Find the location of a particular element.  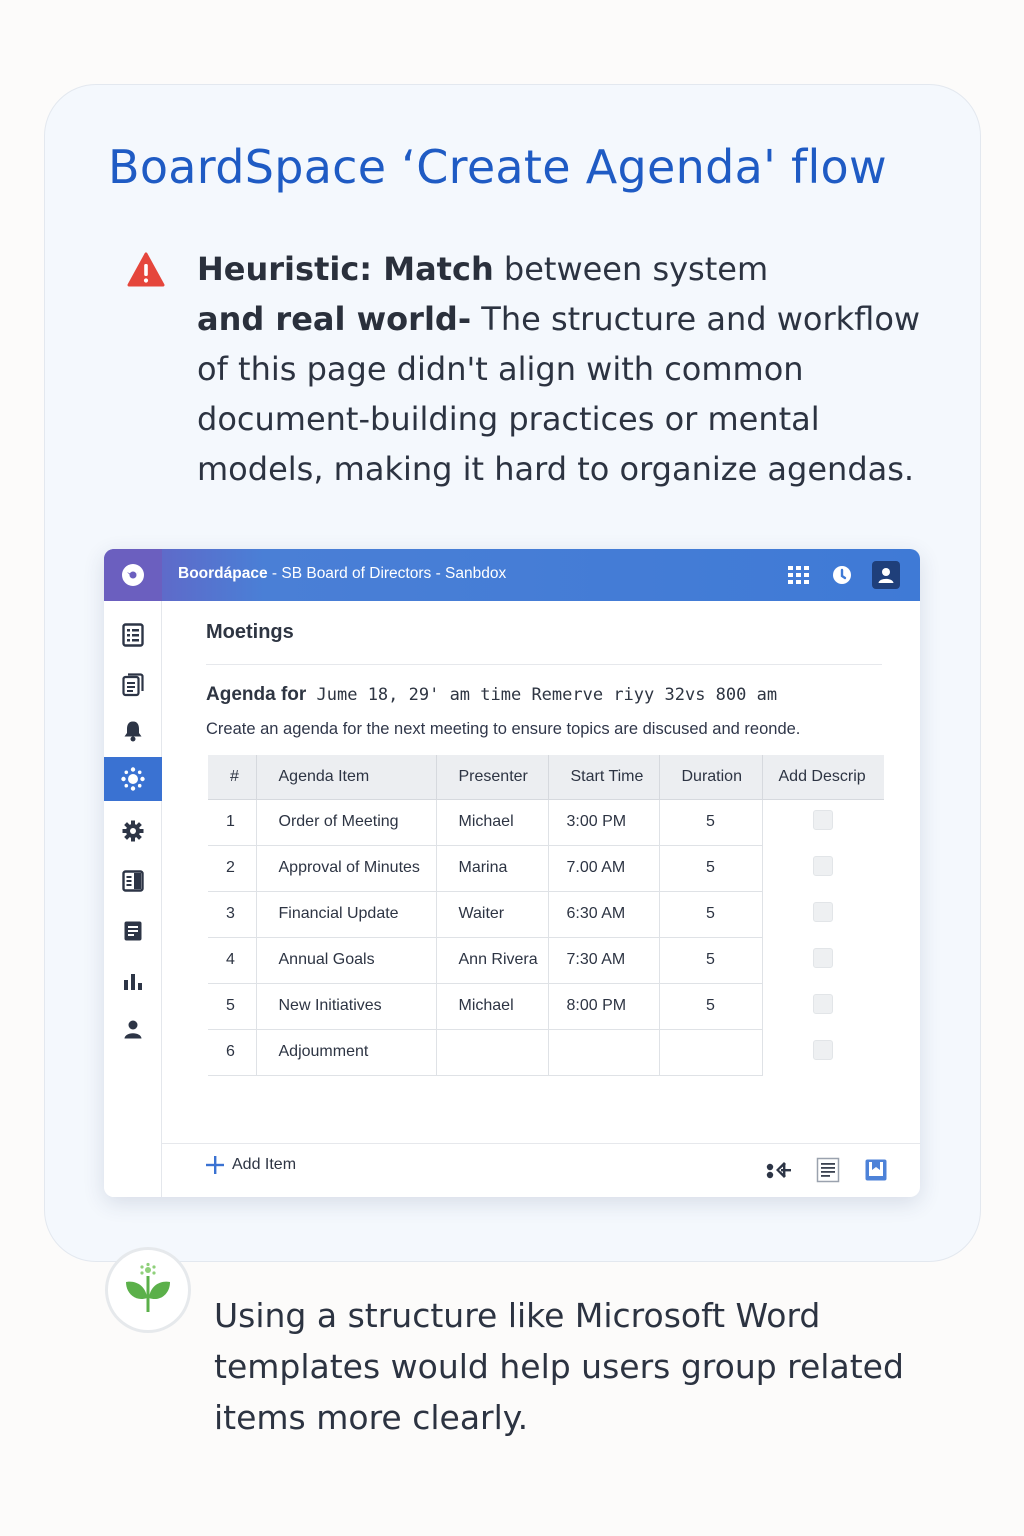

save-bookmark-icon is located at coordinates (876, 1170).